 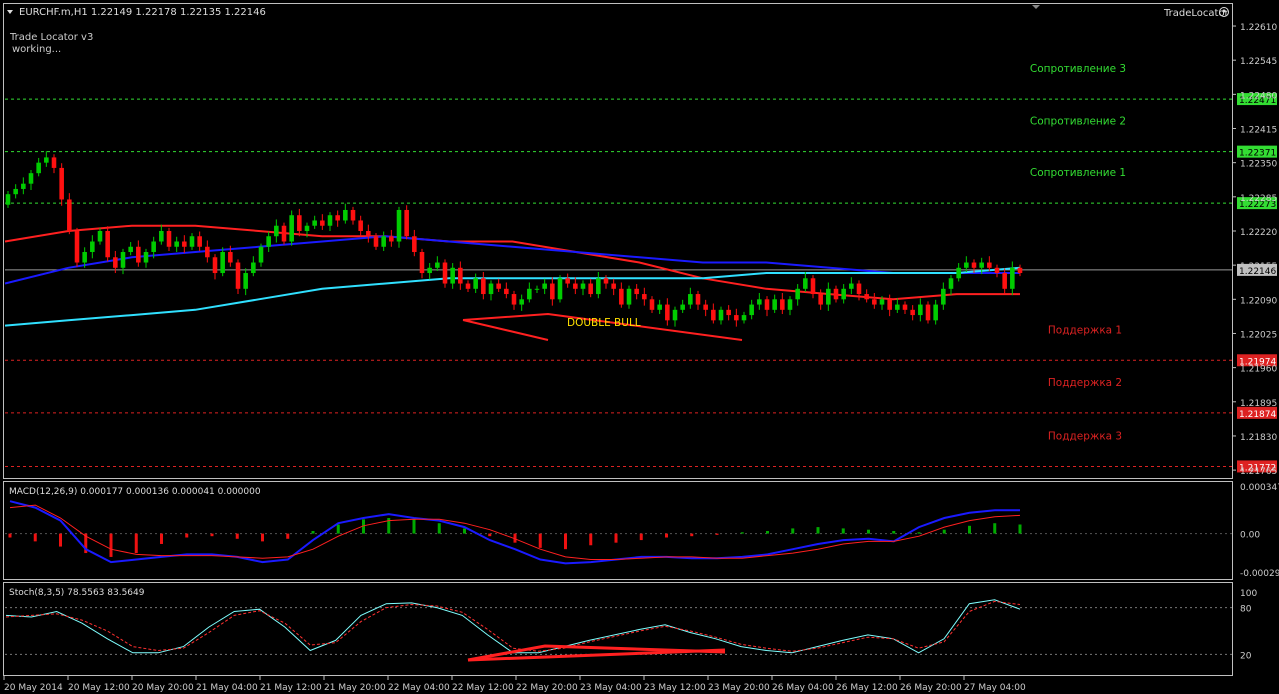 I want to click on level-label: Поддержка 3, so click(x=1085, y=436).